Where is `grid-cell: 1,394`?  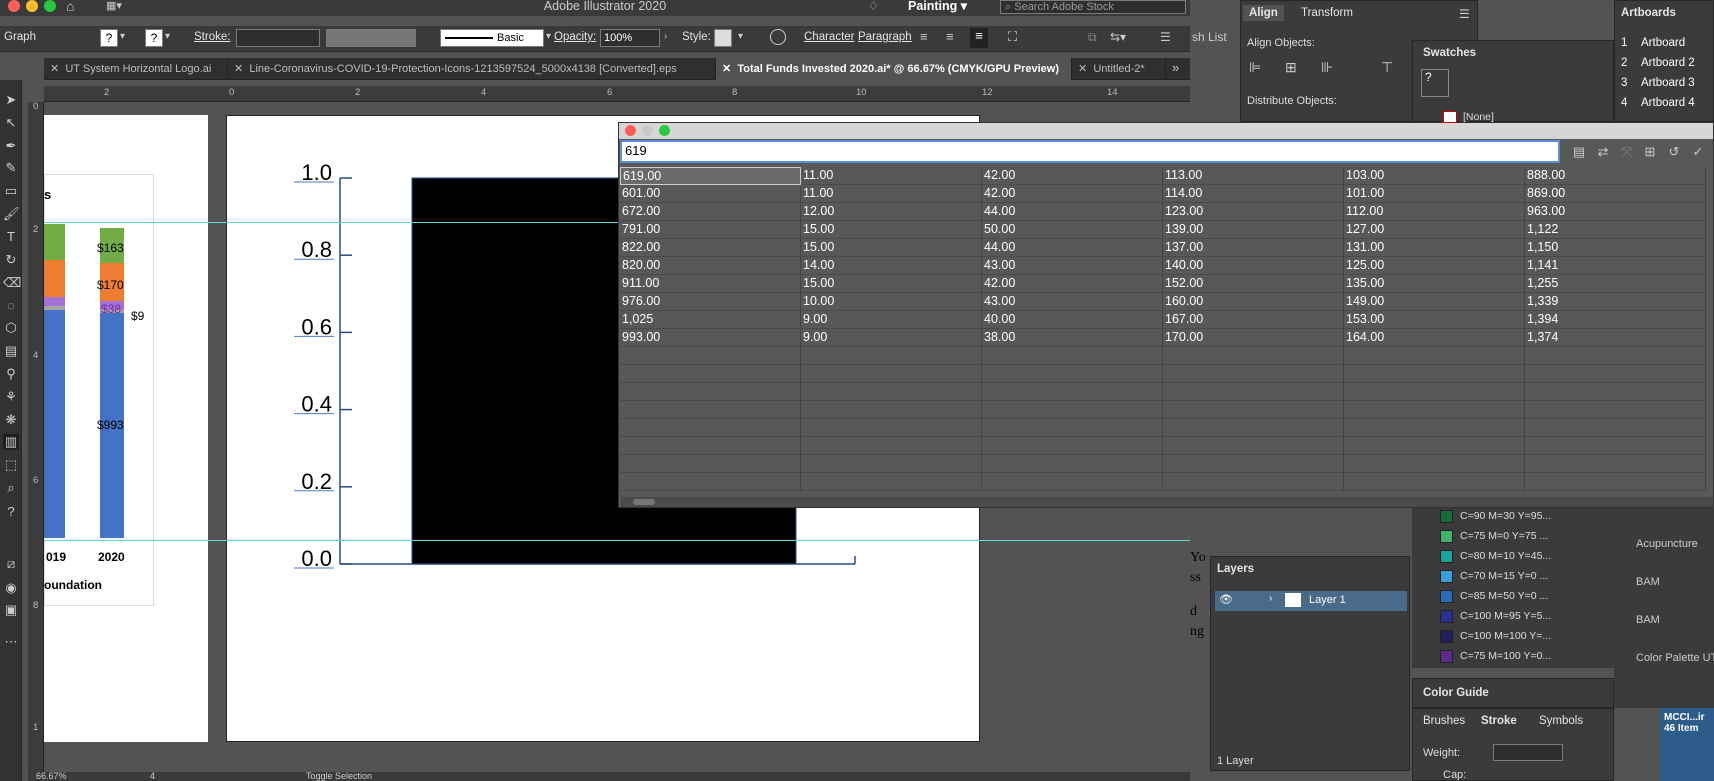 grid-cell: 1,394 is located at coordinates (1615, 320).